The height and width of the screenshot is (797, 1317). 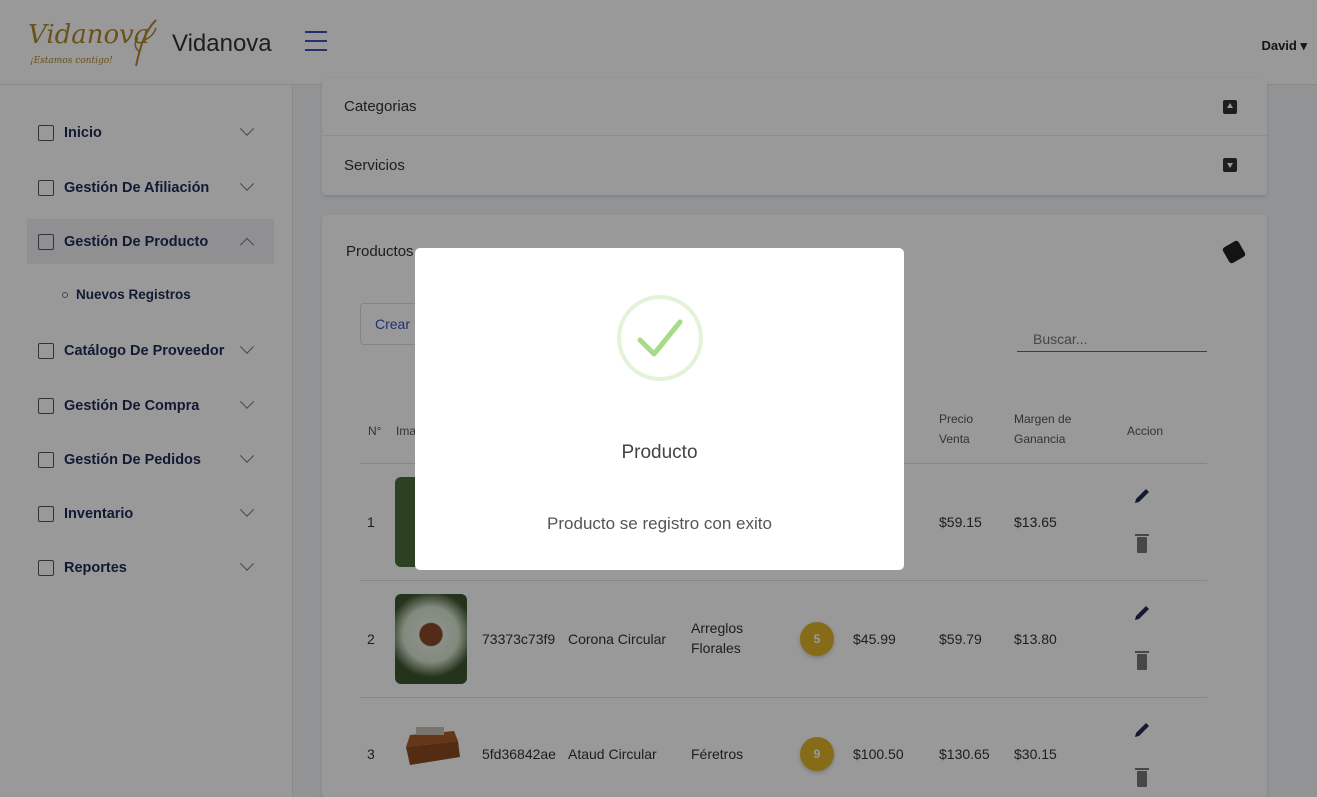 I want to click on dialog-message: Producto se registro con exito, so click(x=659, y=523).